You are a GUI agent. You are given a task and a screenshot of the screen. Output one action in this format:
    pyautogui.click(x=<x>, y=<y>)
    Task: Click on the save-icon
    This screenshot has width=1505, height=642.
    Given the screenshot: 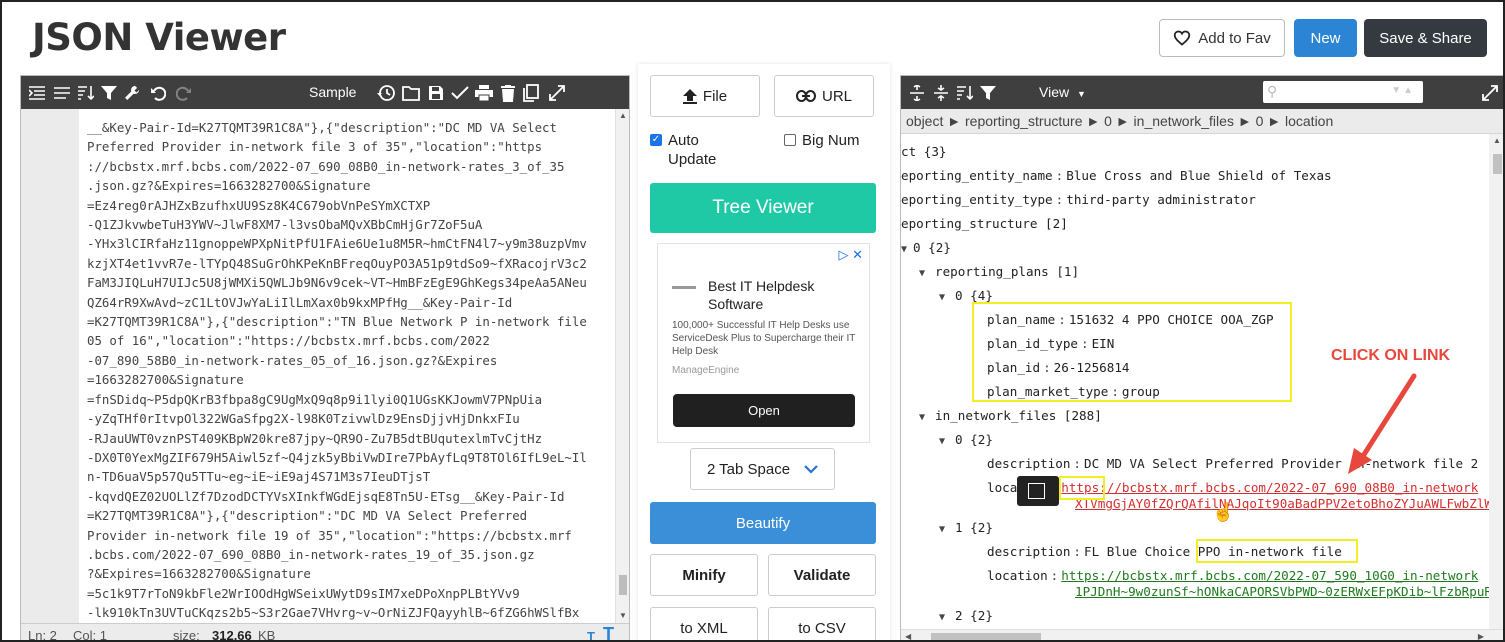 What is the action you would take?
    pyautogui.click(x=436, y=93)
    